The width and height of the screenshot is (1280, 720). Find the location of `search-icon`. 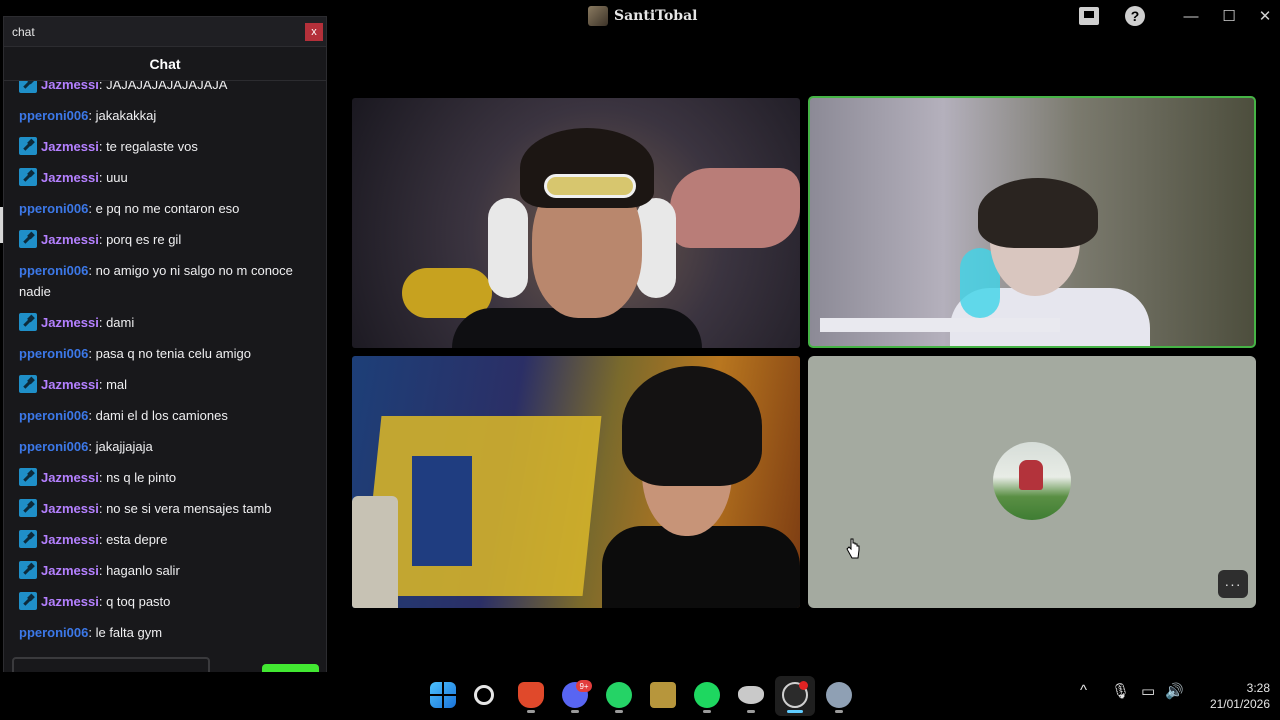

search-icon is located at coordinates (484, 695).